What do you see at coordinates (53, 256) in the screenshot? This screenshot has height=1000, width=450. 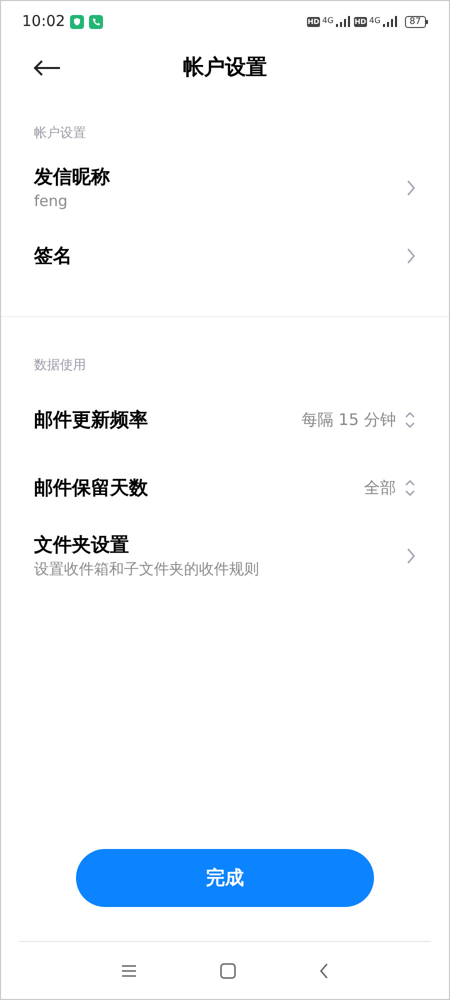 I see `row-label: 签名` at bounding box center [53, 256].